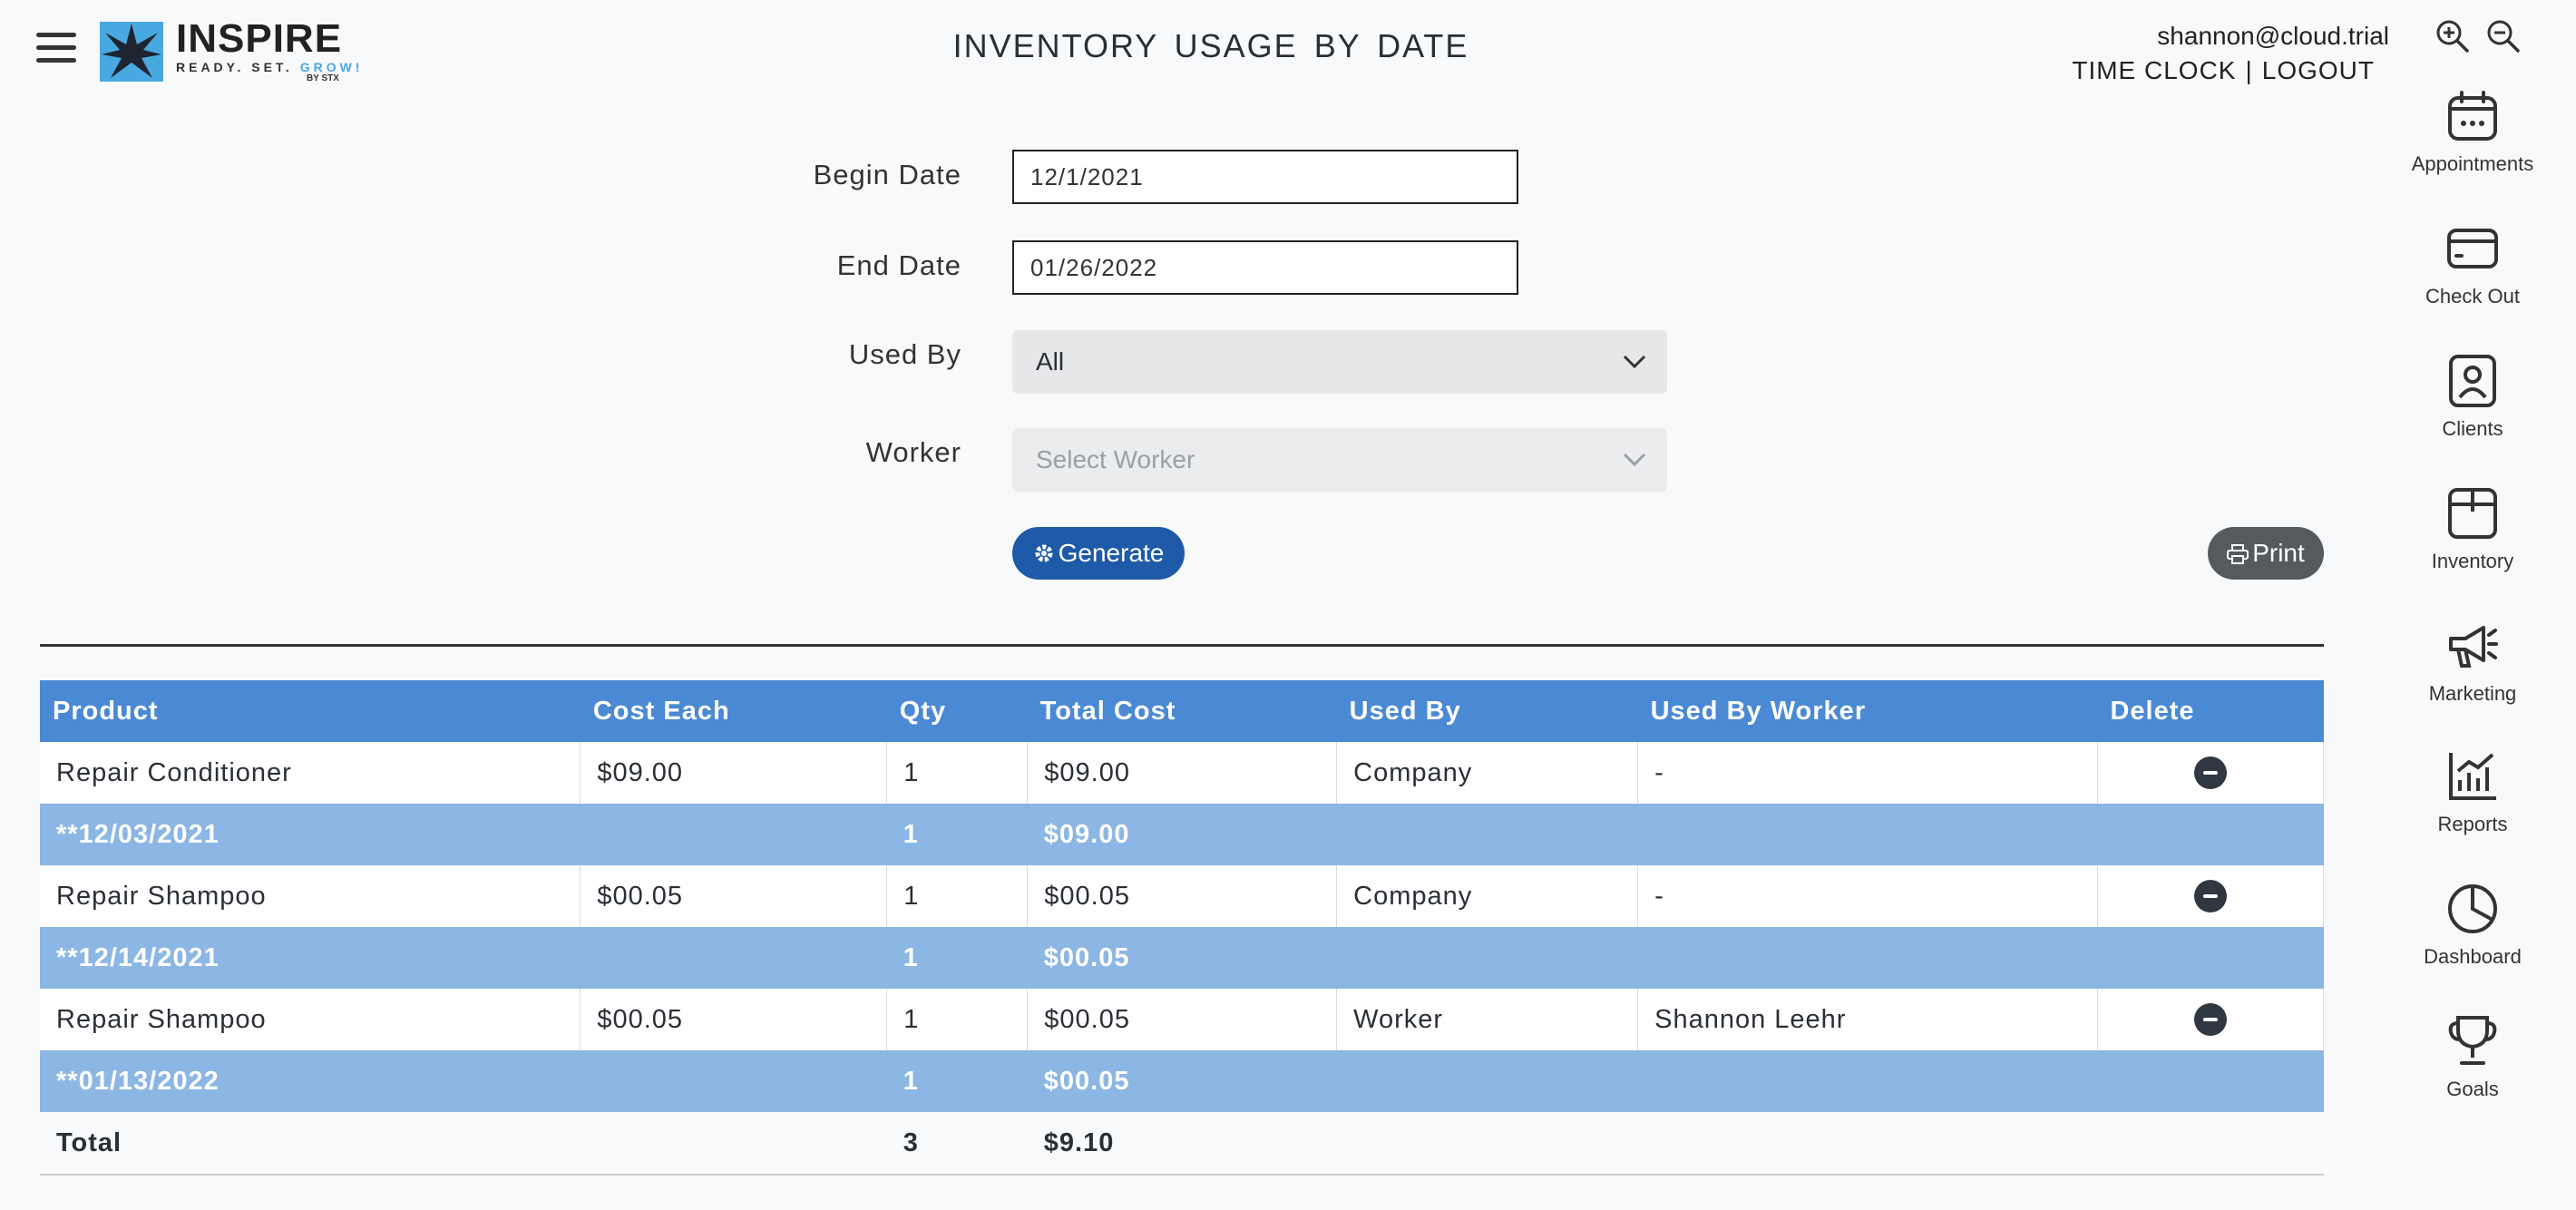  Describe the element at coordinates (1115, 459) in the screenshot. I see `worker-placeholder: Select Worker` at that location.